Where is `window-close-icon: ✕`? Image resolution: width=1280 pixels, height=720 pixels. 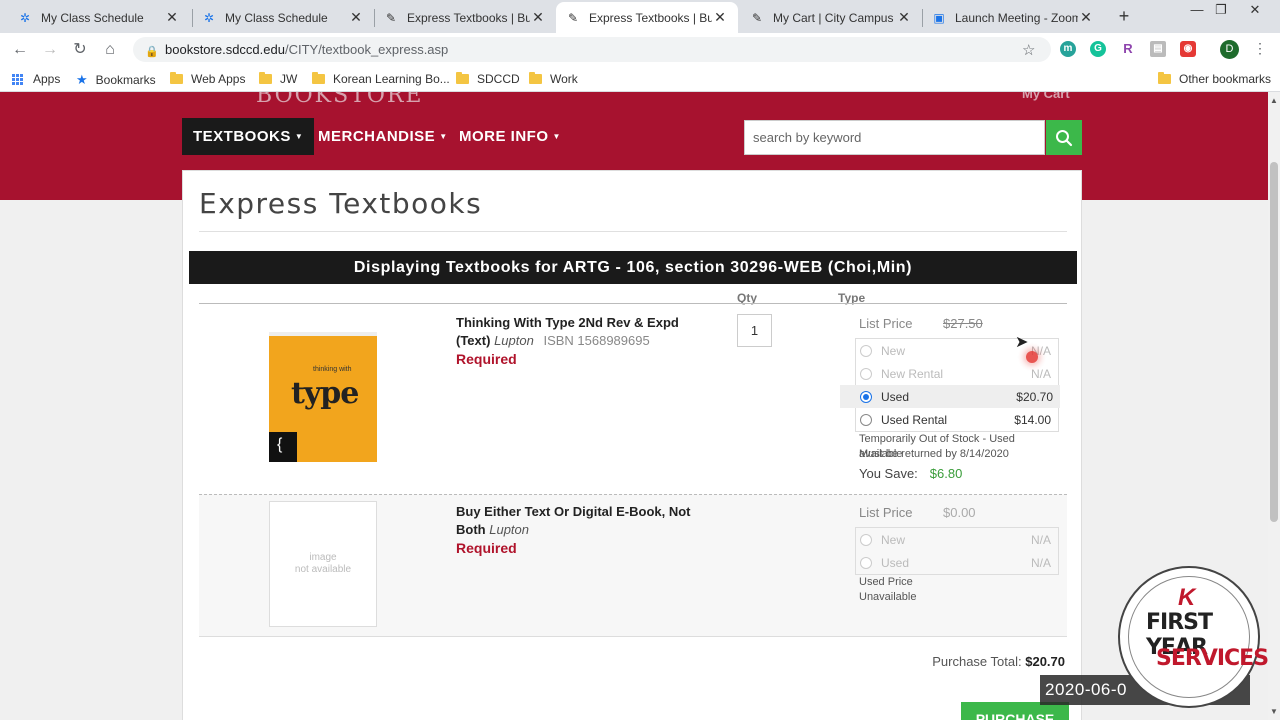 window-close-icon: ✕ is located at coordinates (1255, 10).